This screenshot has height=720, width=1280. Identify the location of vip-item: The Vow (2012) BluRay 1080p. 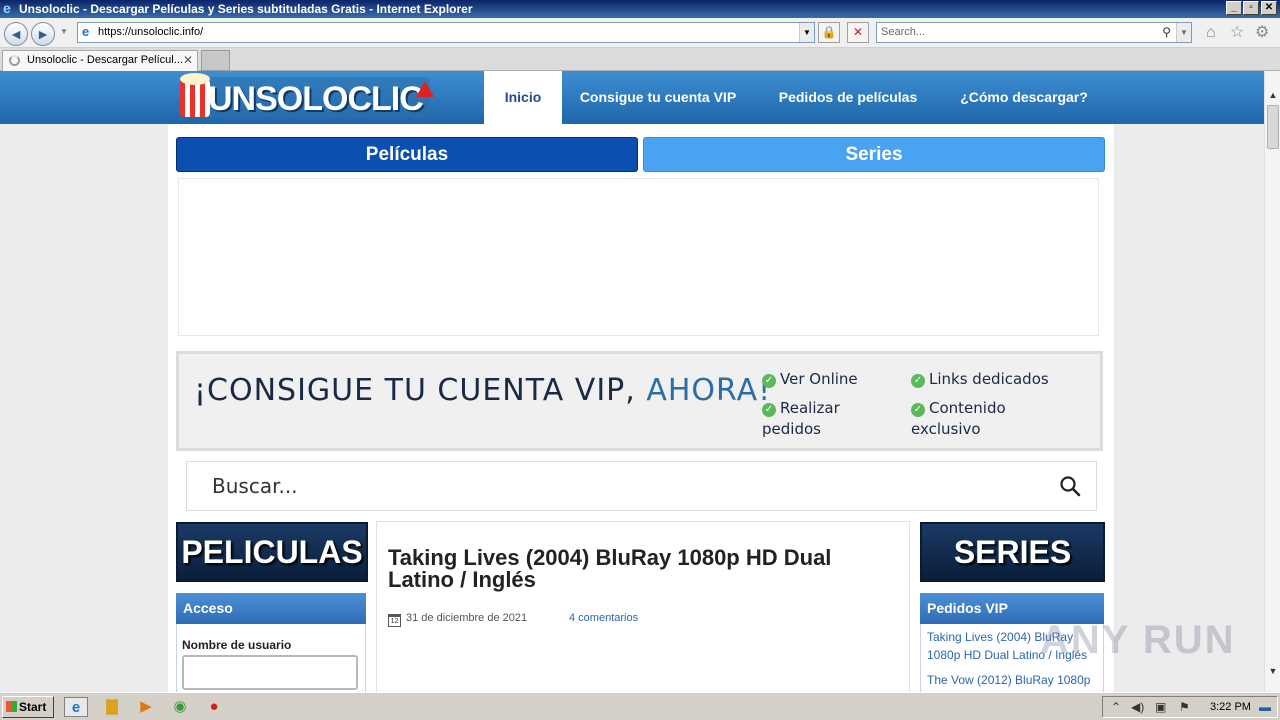
(1014, 680).